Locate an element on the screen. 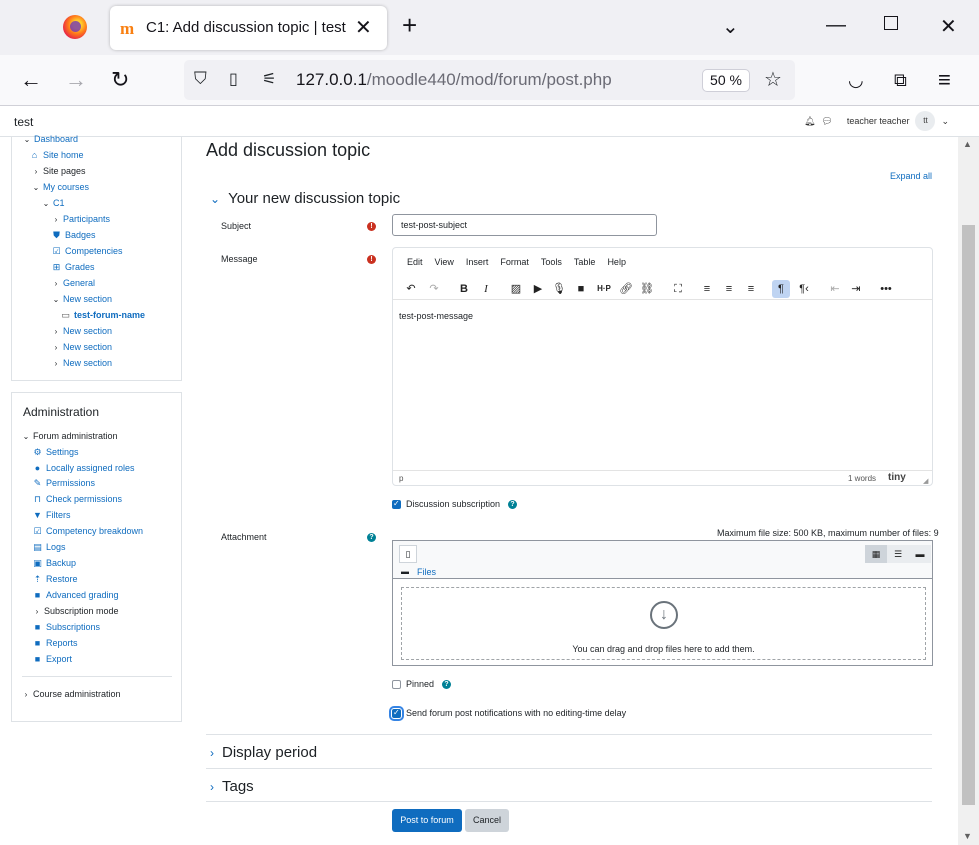 The height and width of the screenshot is (845, 979). menu-format: Format is located at coordinates (514, 262).